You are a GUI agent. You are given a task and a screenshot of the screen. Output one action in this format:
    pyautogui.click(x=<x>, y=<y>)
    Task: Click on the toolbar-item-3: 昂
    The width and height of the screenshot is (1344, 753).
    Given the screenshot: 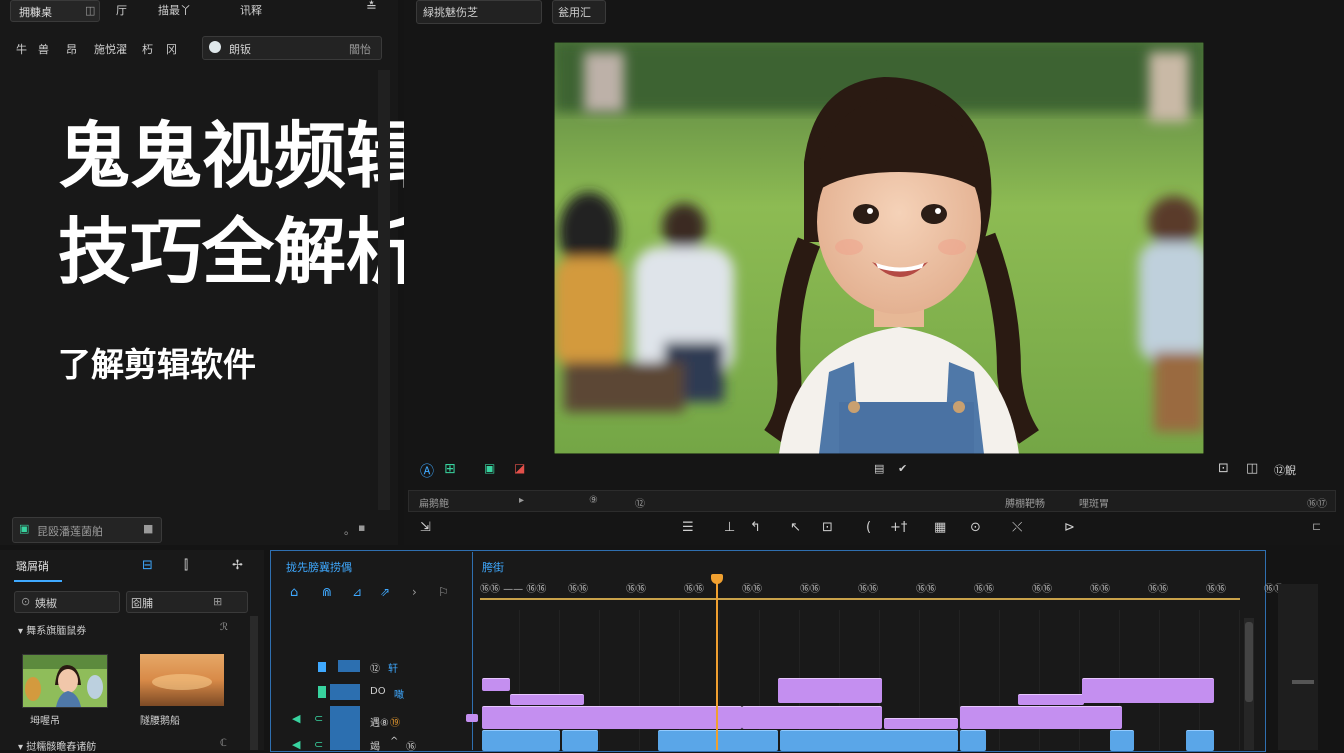 What is the action you would take?
    pyautogui.click(x=71, y=49)
    